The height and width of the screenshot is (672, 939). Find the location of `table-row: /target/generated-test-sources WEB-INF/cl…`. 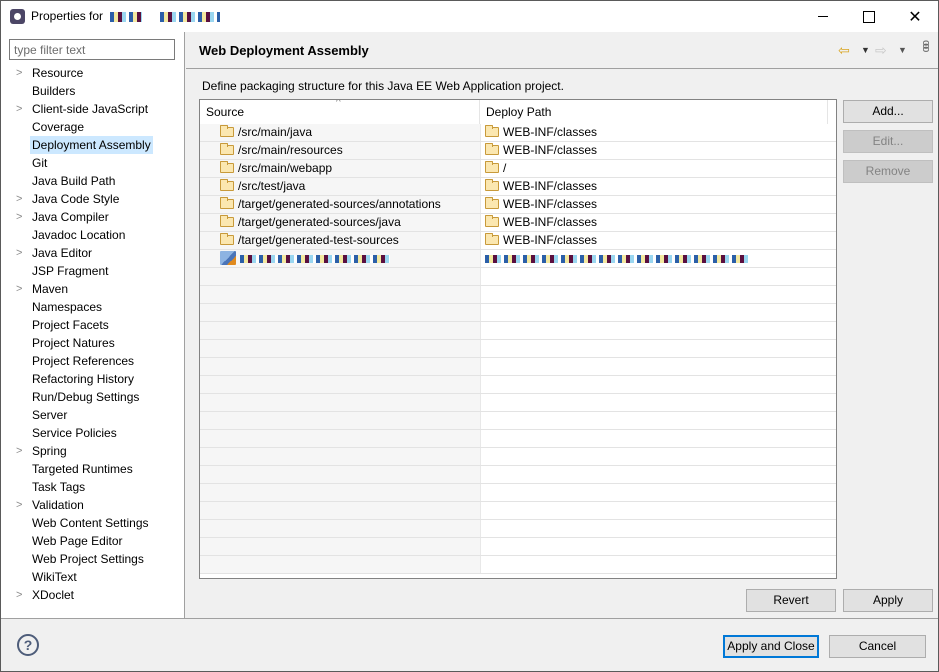

table-row: /target/generated-test-sources WEB-INF/cl… is located at coordinates (518, 241).